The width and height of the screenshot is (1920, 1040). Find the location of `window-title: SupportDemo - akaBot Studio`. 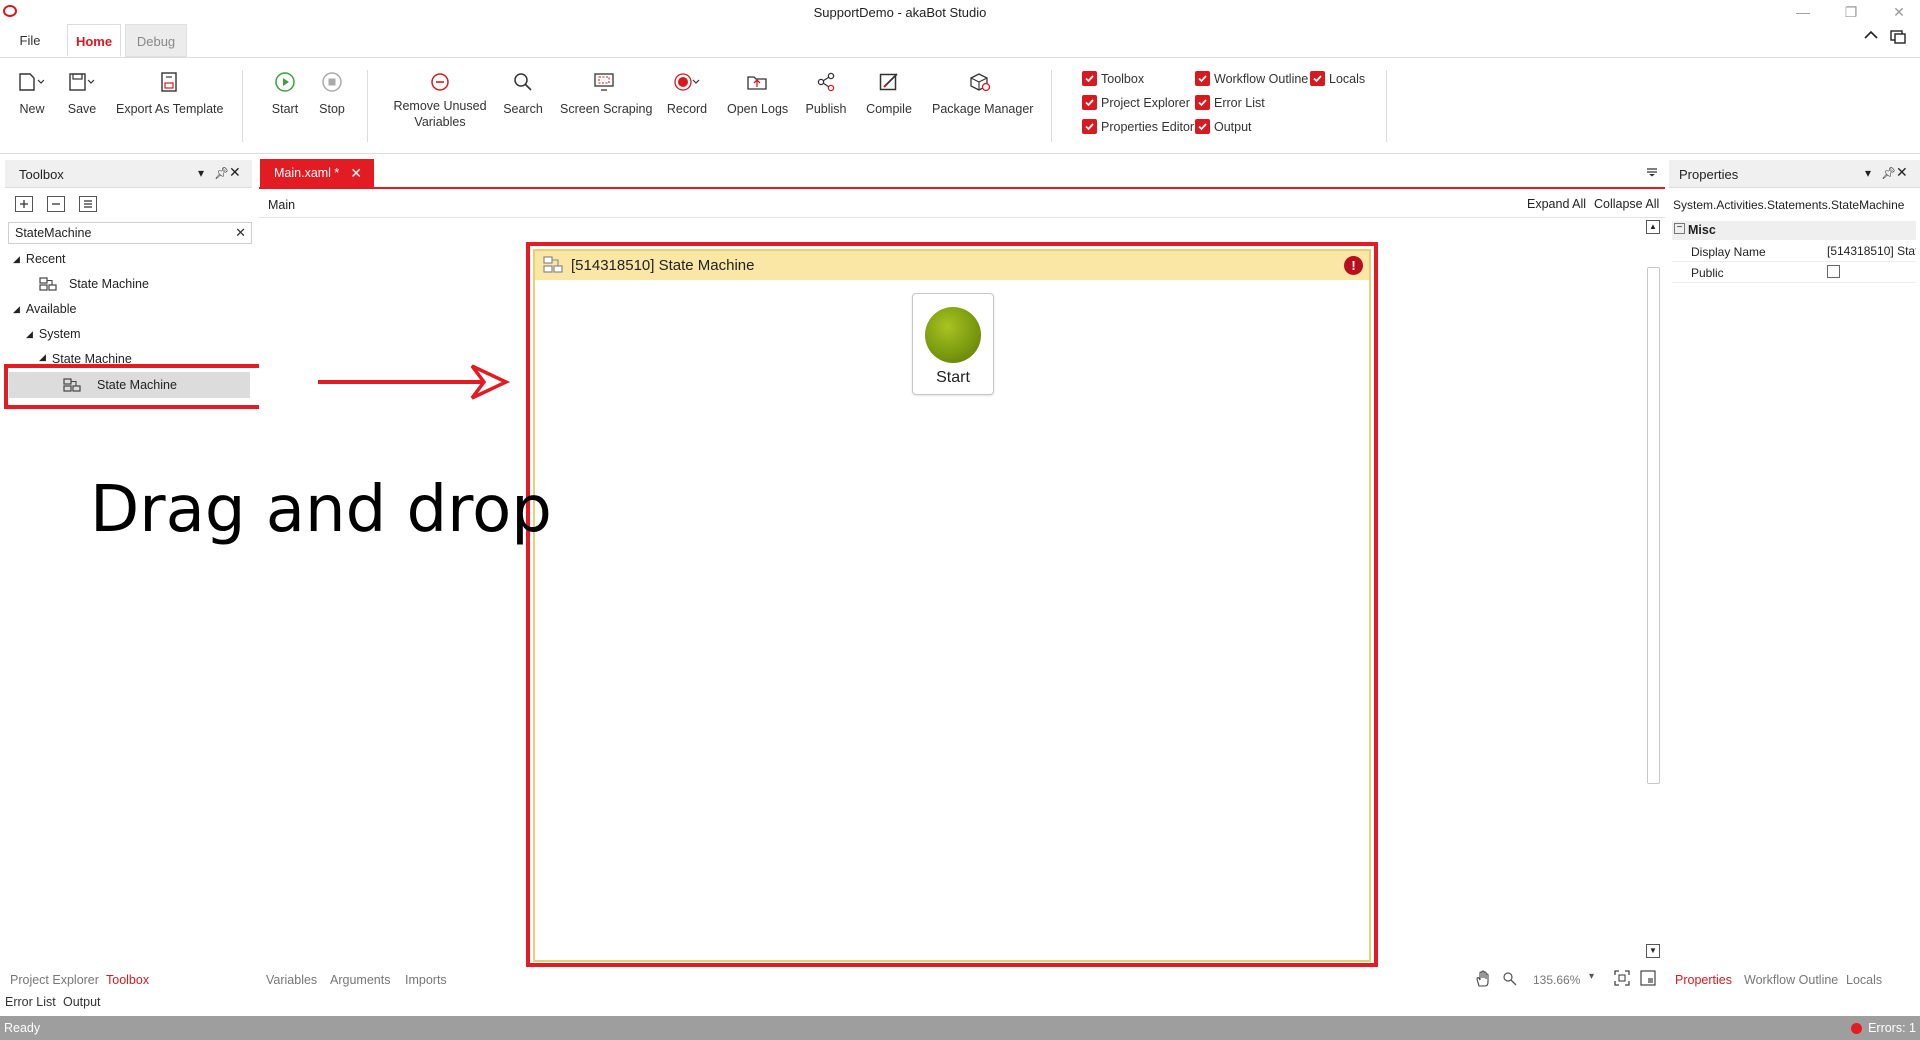

window-title: SupportDemo - akaBot Studio is located at coordinates (900, 12).